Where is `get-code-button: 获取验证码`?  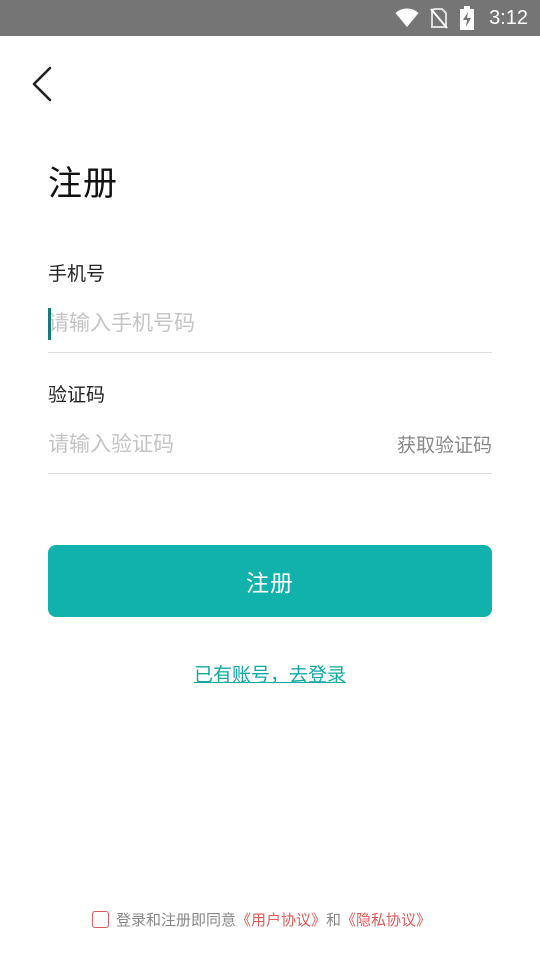
get-code-button: 获取验证码 is located at coordinates (444, 443).